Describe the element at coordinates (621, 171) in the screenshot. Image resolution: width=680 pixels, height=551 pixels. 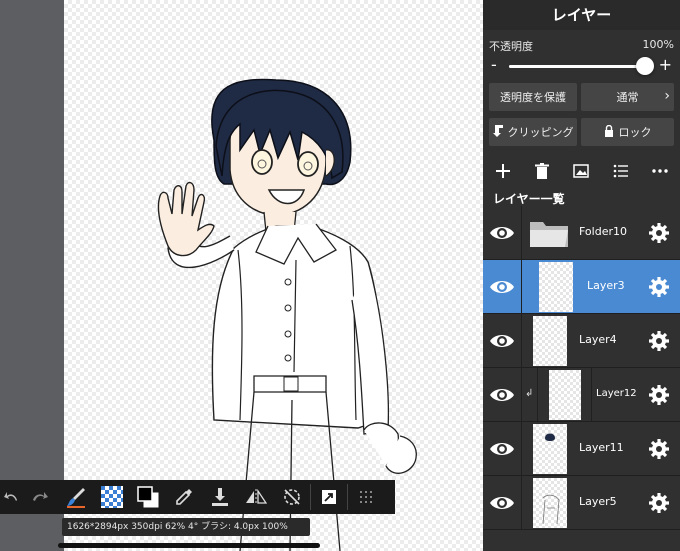
I see `list-icon` at that location.